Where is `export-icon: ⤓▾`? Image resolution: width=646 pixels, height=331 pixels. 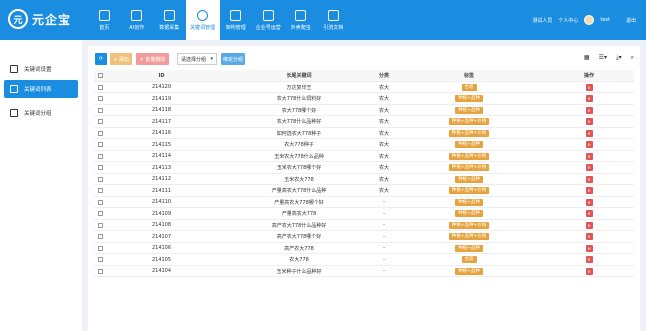
export-icon: ⤓▾ is located at coordinates (619, 58).